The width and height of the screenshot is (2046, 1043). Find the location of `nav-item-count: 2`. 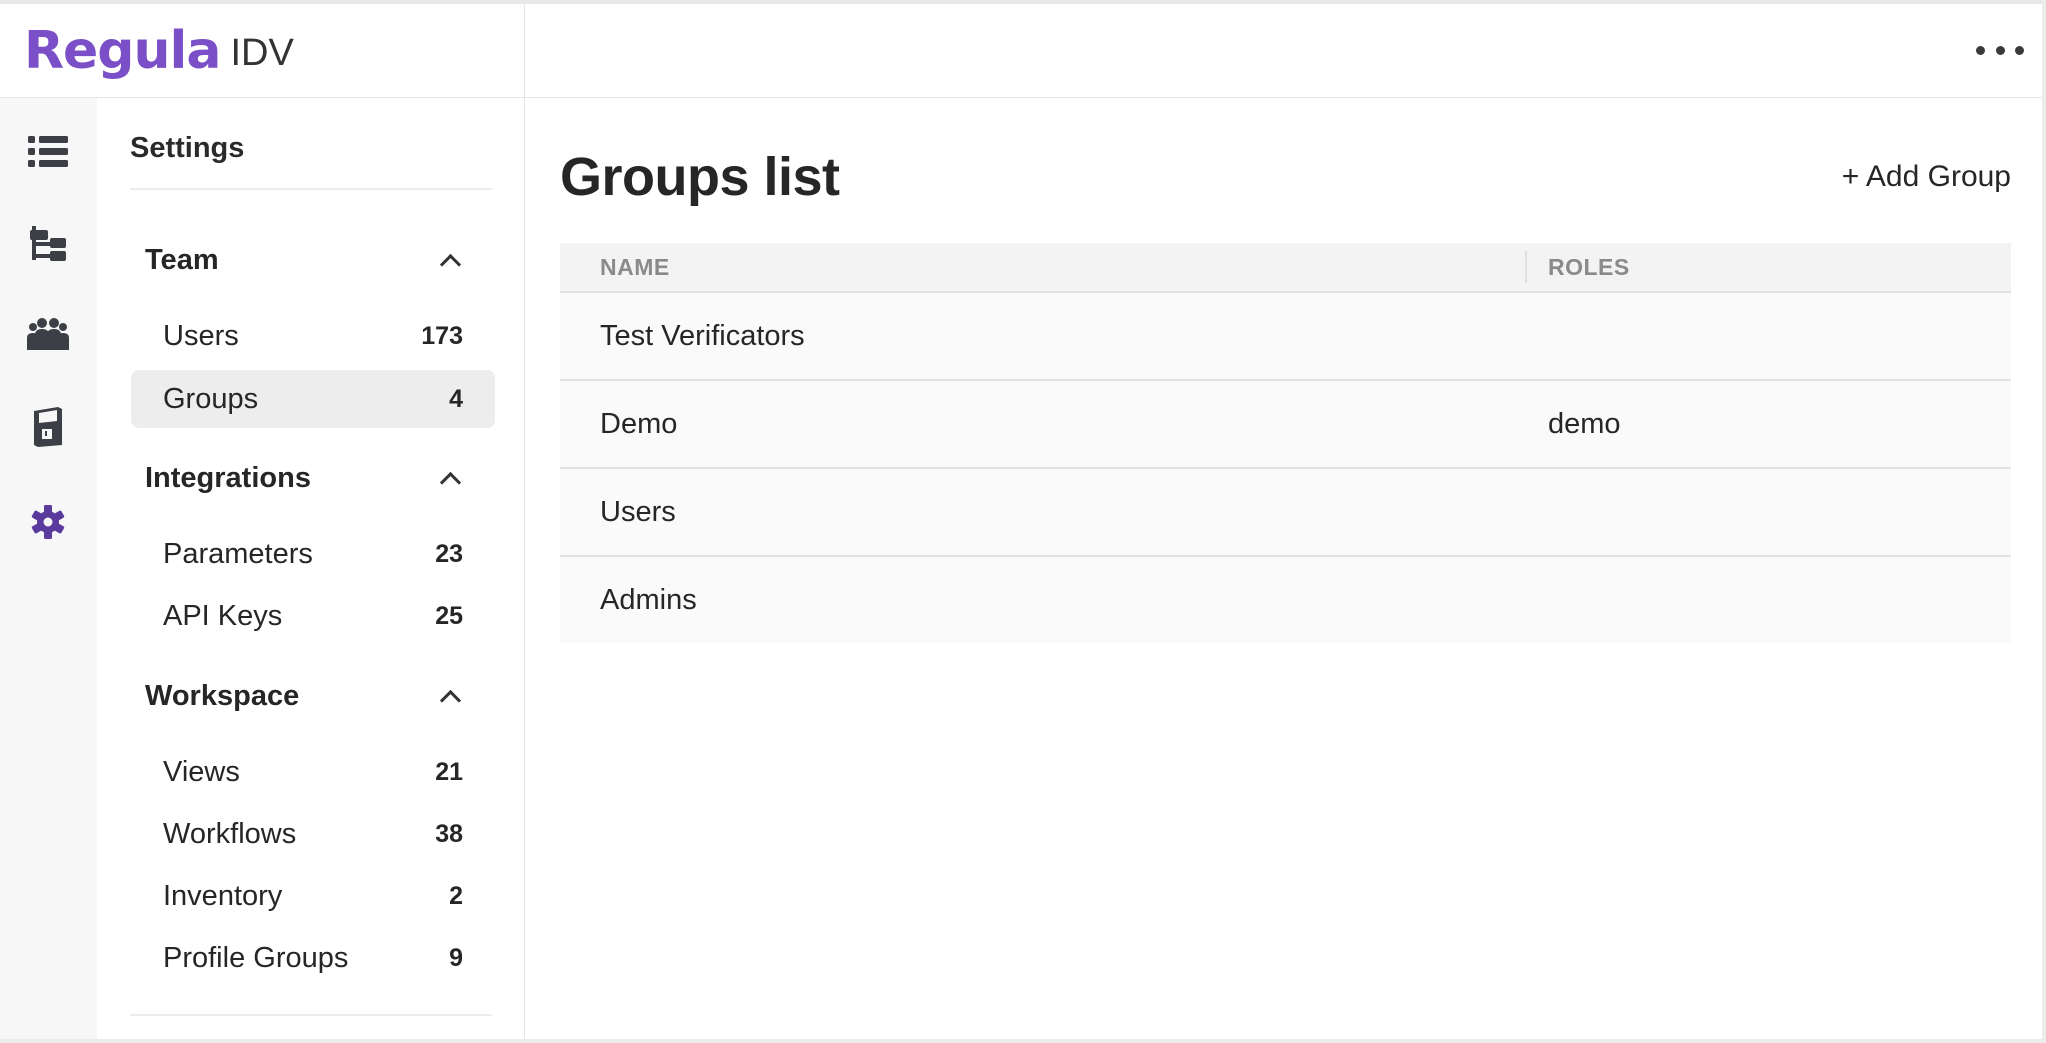

nav-item-count: 2 is located at coordinates (456, 895).